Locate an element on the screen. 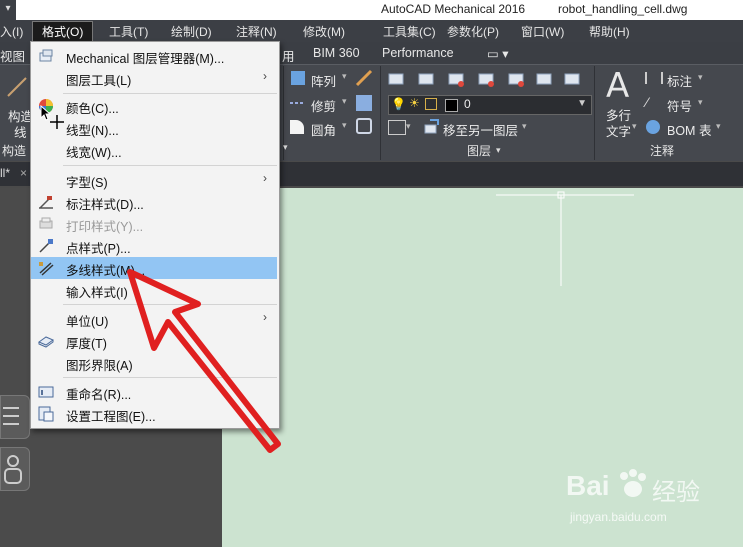  move-to-layer-icon is located at coordinates (432, 127).